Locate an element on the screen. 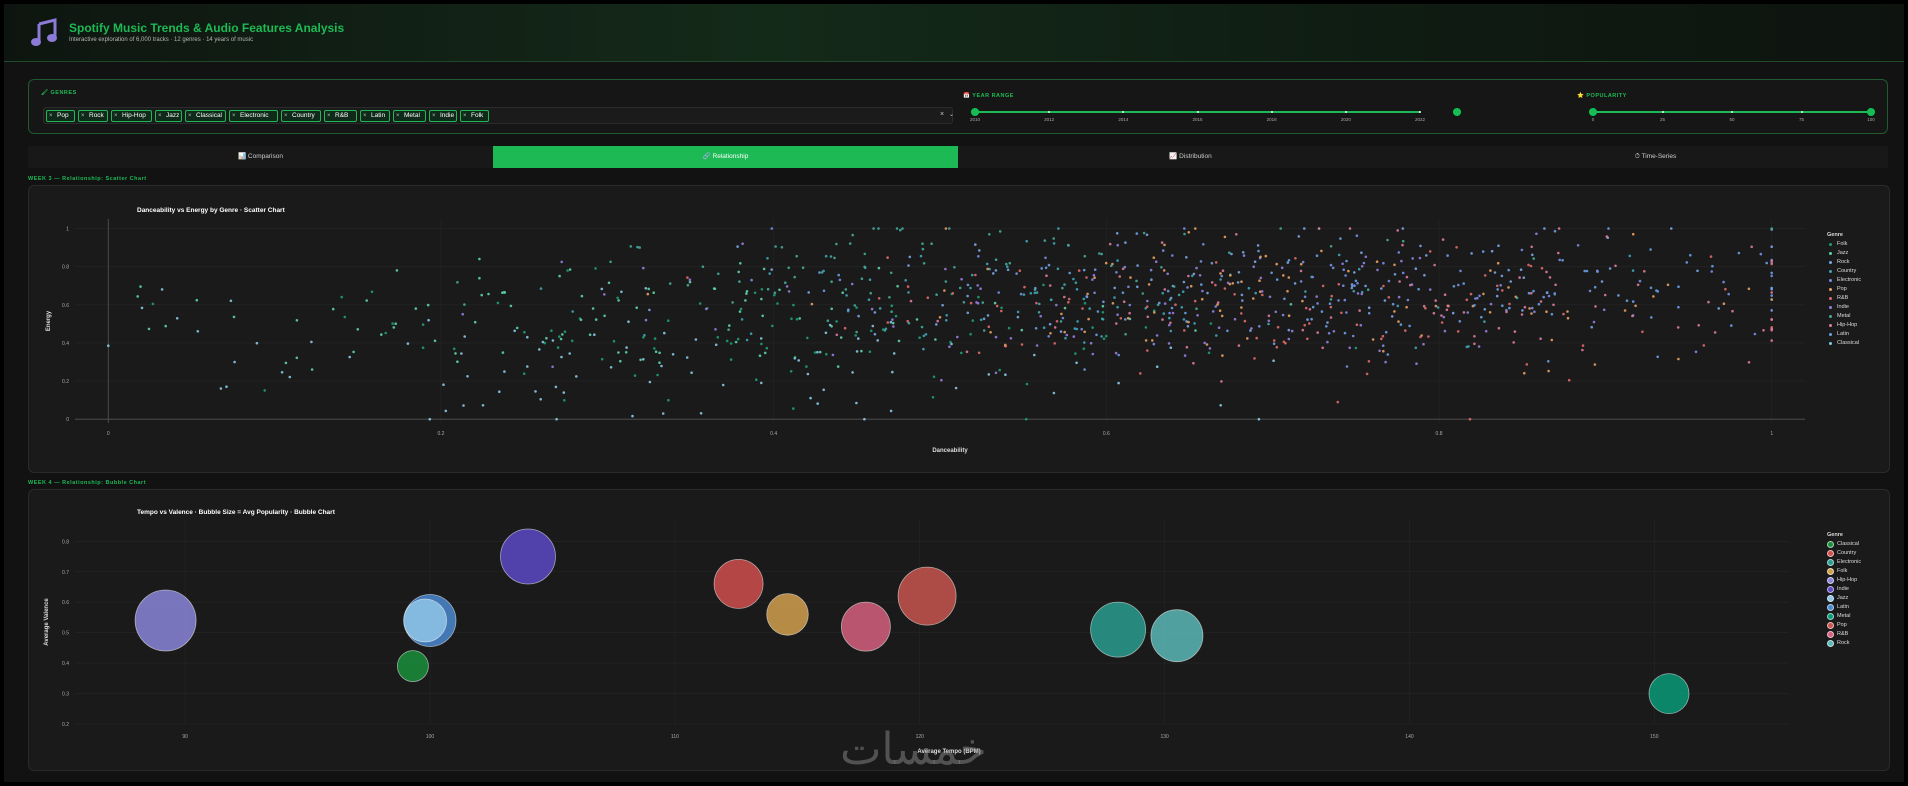  legend-item: Metal is located at coordinates (1844, 616).